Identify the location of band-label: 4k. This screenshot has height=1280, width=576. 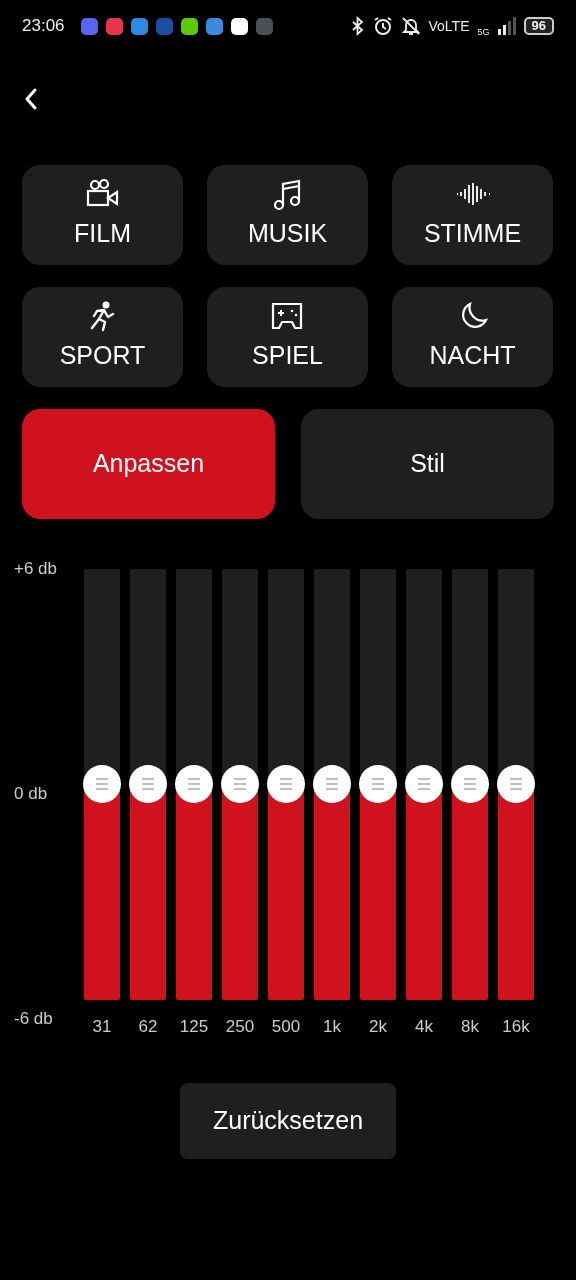
(424, 1026).